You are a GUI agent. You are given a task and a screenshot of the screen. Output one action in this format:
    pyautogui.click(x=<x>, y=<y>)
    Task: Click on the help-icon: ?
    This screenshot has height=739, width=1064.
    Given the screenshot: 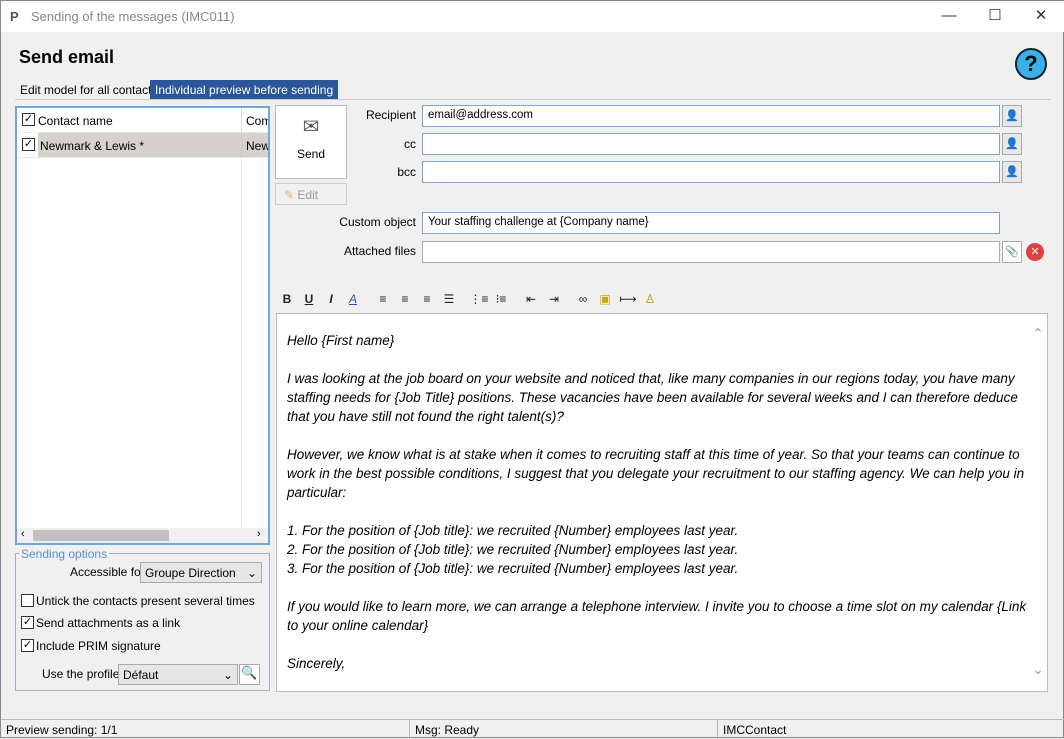 What is the action you would take?
    pyautogui.click(x=1031, y=64)
    